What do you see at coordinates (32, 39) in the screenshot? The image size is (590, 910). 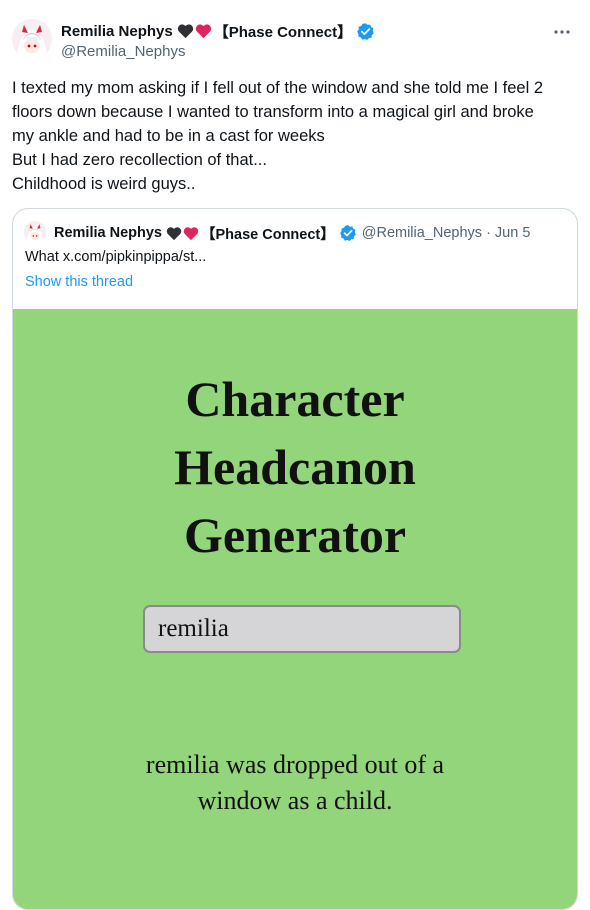 I see `author-avatar` at bounding box center [32, 39].